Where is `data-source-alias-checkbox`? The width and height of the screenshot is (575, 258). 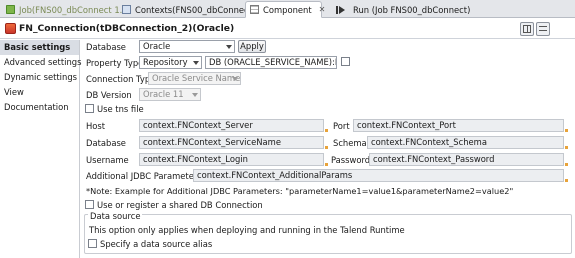 data-source-alias-checkbox is located at coordinates (92, 243).